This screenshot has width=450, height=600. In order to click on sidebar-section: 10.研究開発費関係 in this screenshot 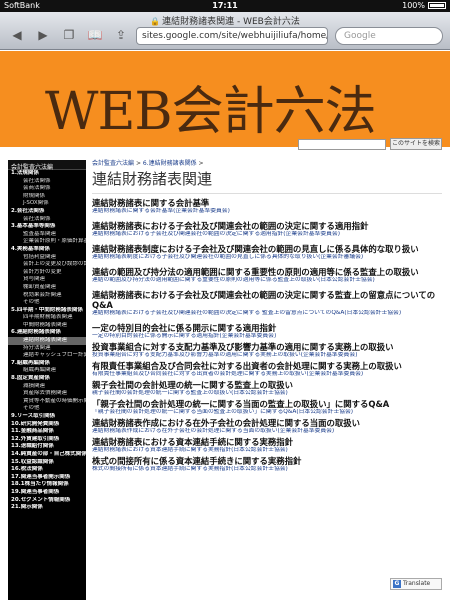, I will do `click(47, 425)`.